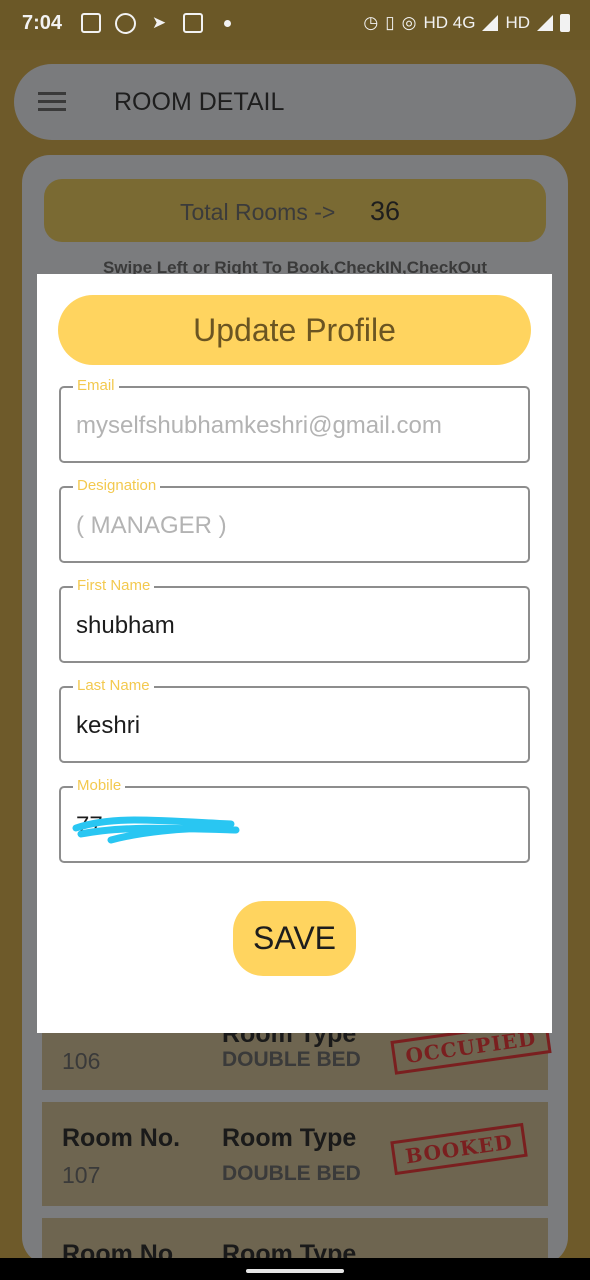  Describe the element at coordinates (81, 1175) in the screenshot. I see `room-number: 107` at that location.